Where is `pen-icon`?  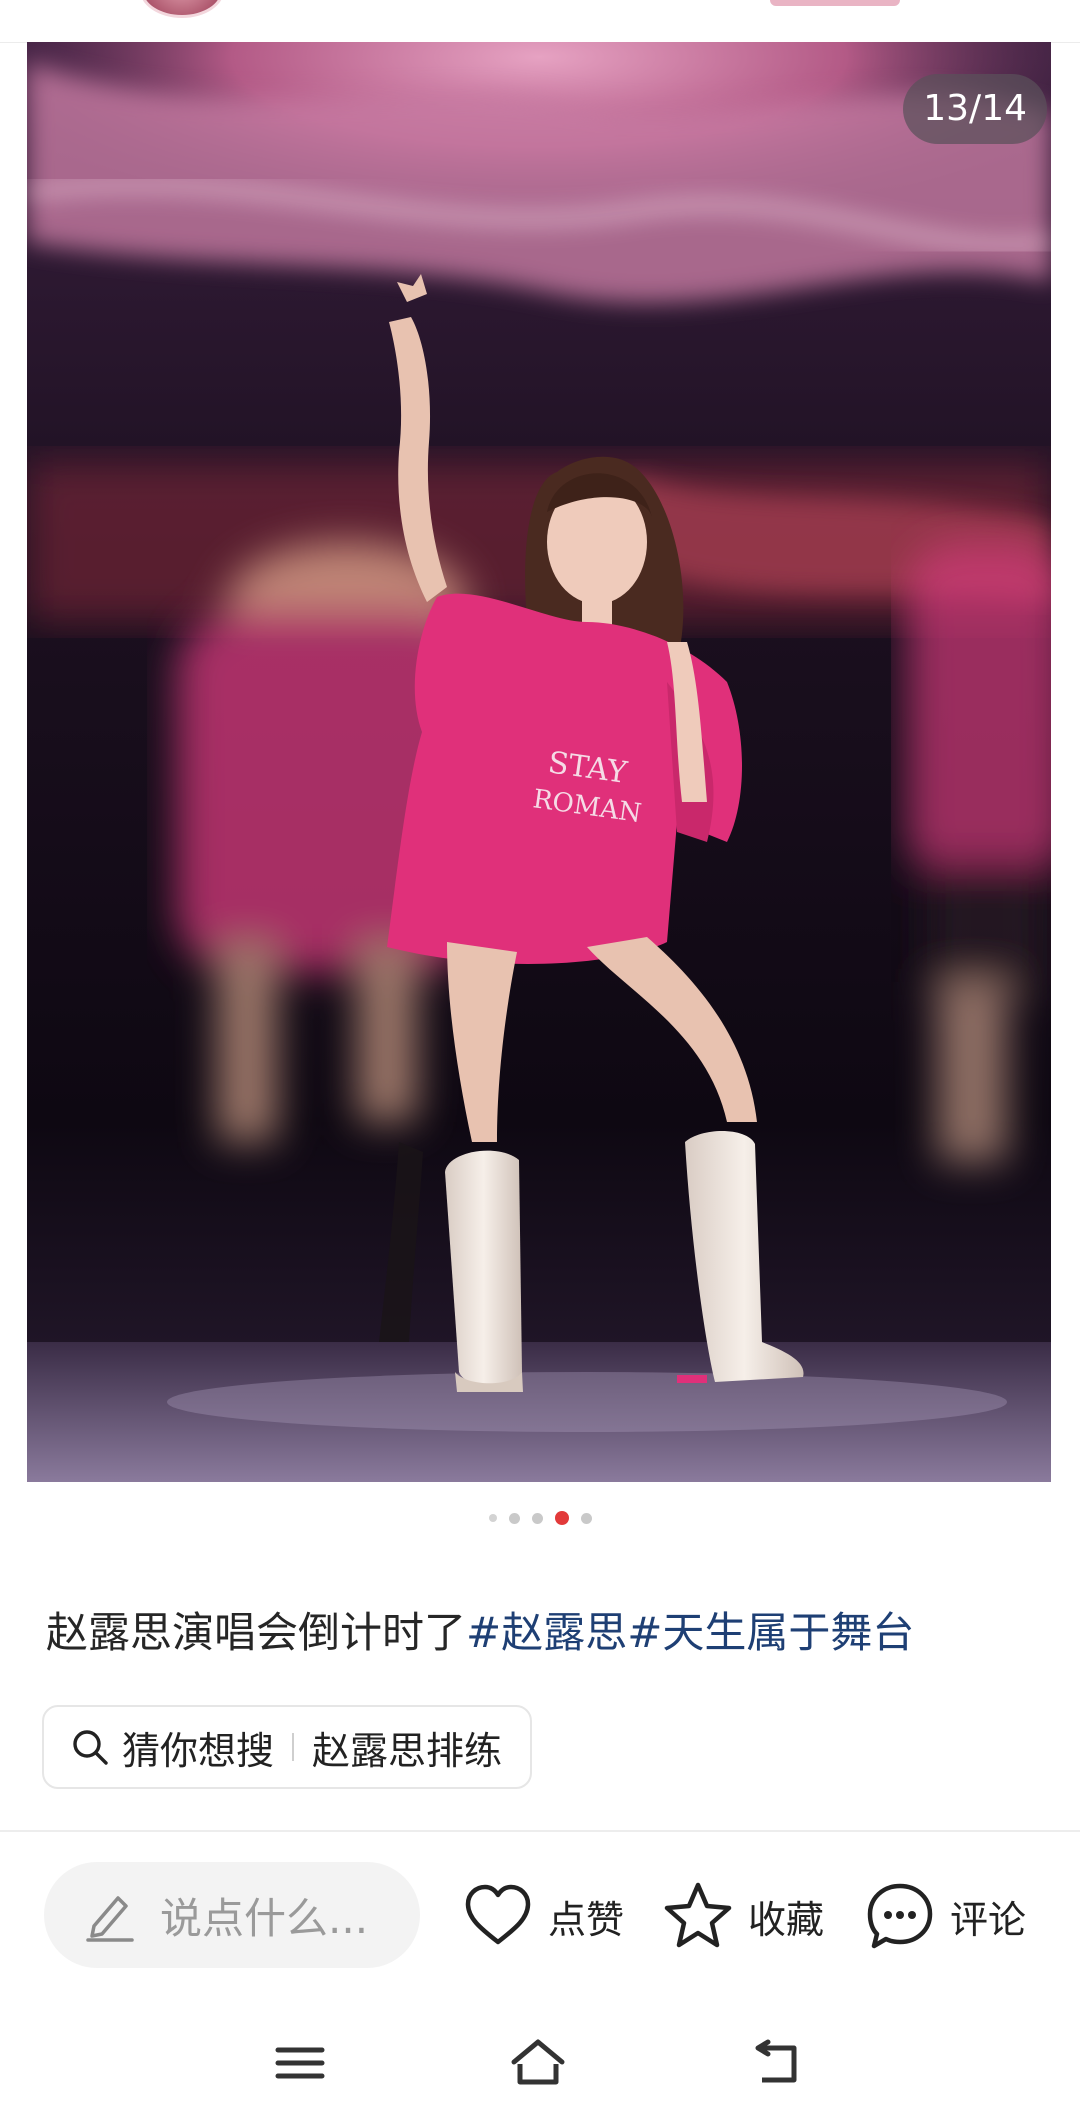 pen-icon is located at coordinates (110, 1919).